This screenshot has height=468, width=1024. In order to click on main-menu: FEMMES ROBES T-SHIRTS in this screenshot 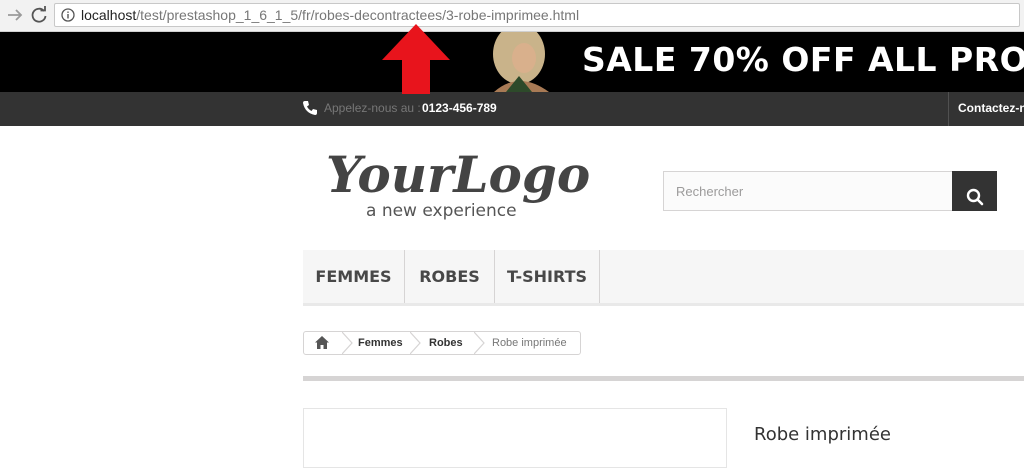, I will do `click(663, 278)`.